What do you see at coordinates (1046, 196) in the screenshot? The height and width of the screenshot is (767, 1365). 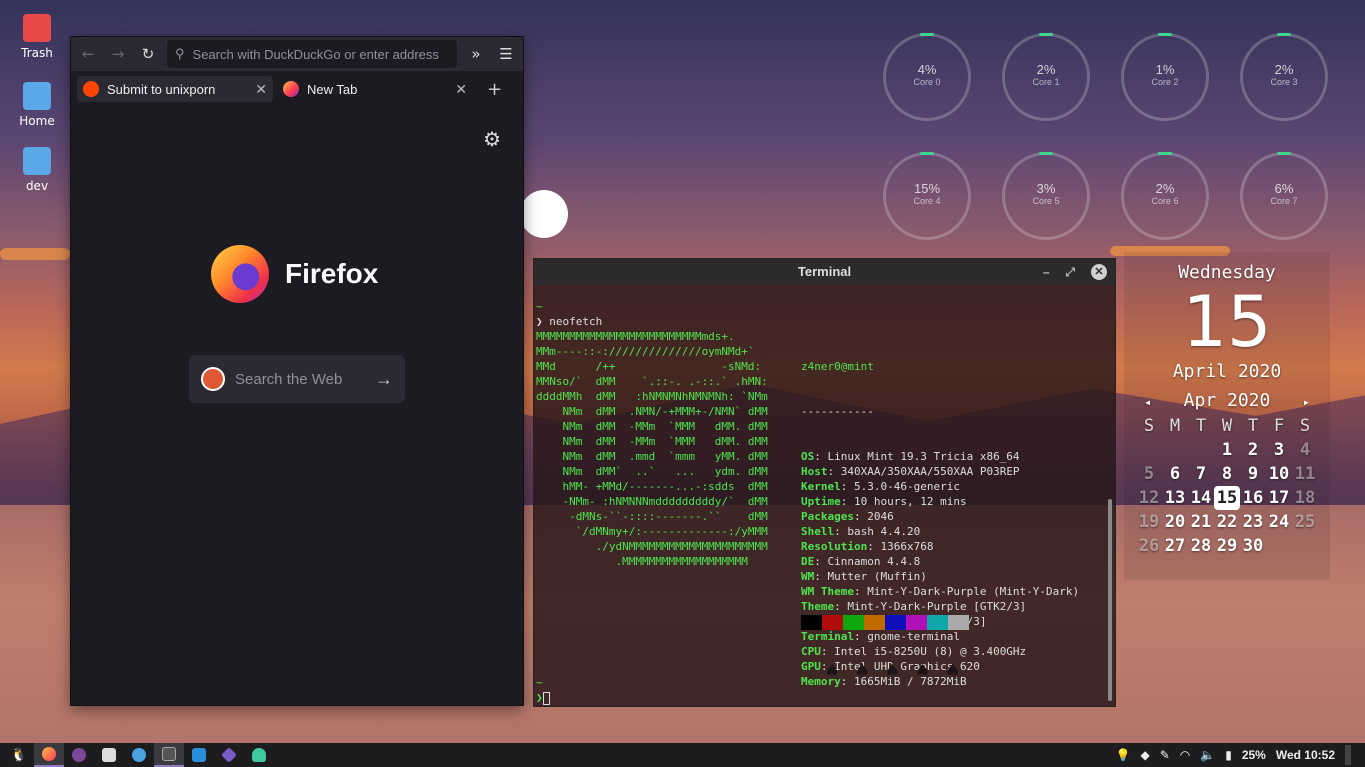 I see `cpu-core-ring: 3% Core 5` at bounding box center [1046, 196].